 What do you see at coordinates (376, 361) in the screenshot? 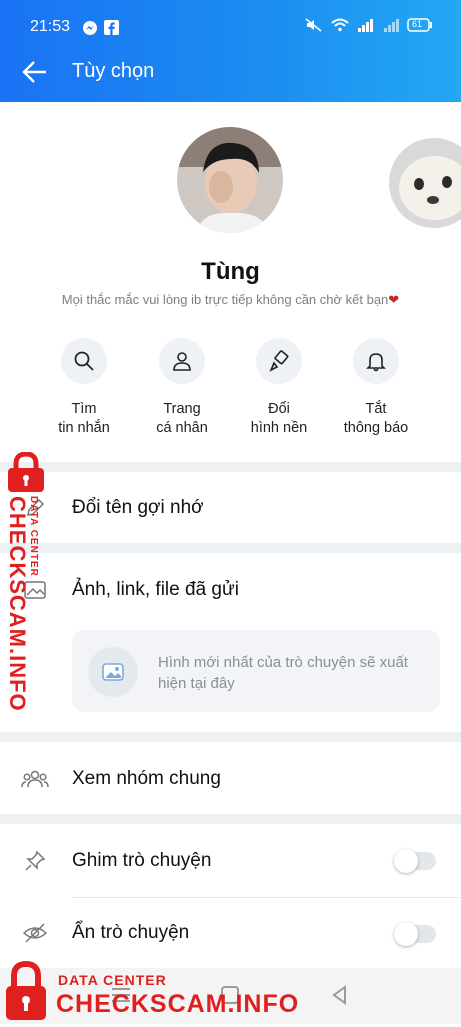
I see `bell-icon` at bounding box center [376, 361].